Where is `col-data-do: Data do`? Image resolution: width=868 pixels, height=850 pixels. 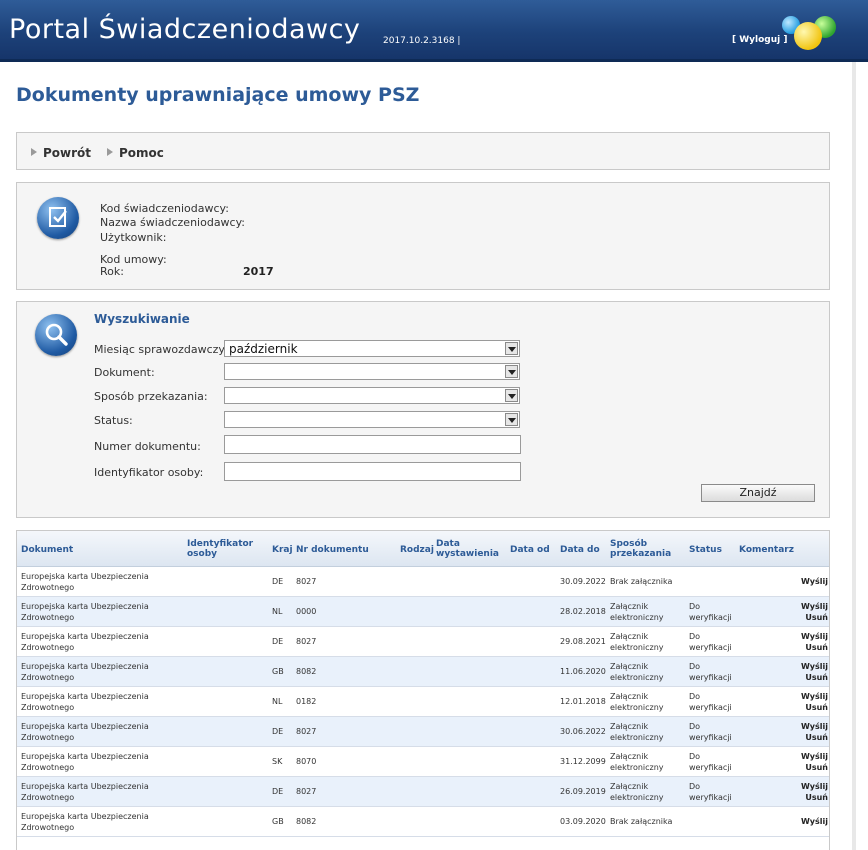 col-data-do: Data do is located at coordinates (580, 550).